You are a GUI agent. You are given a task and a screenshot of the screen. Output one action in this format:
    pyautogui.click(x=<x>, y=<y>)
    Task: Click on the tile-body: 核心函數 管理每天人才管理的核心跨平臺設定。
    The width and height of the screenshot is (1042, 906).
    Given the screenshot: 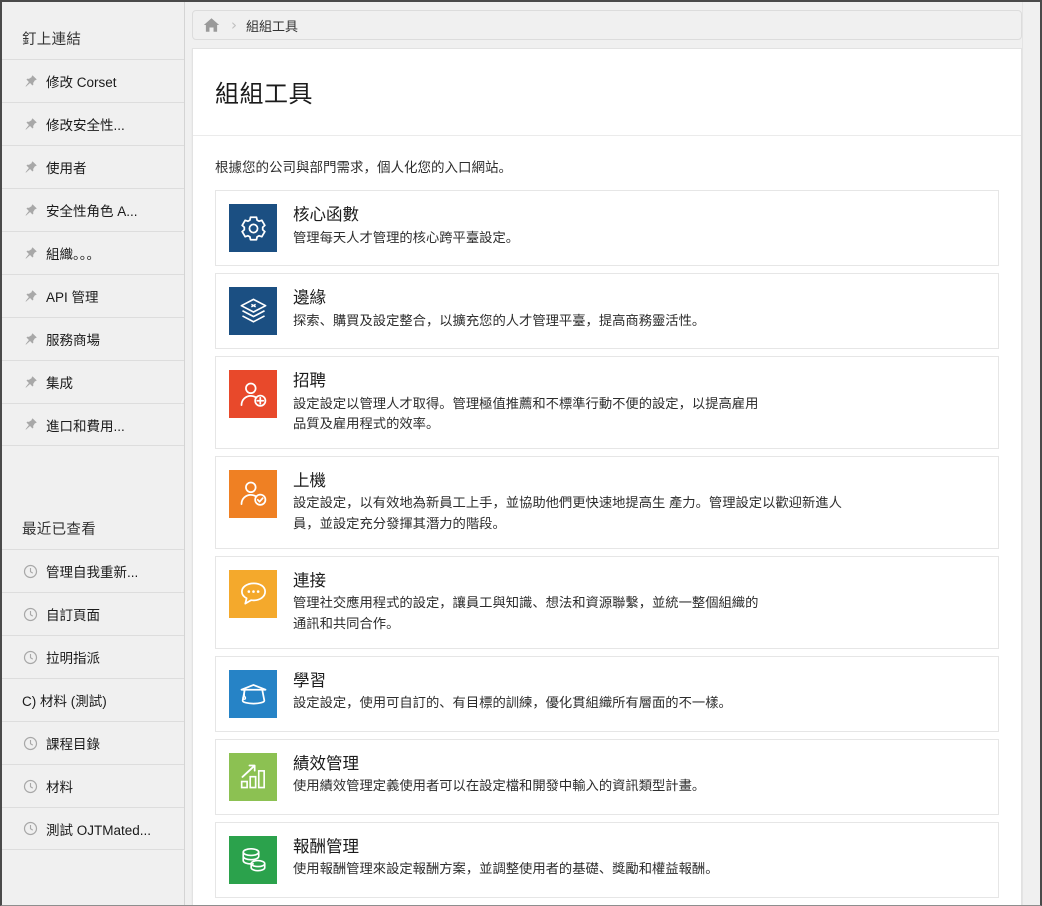 What is the action you would take?
    pyautogui.click(x=406, y=226)
    